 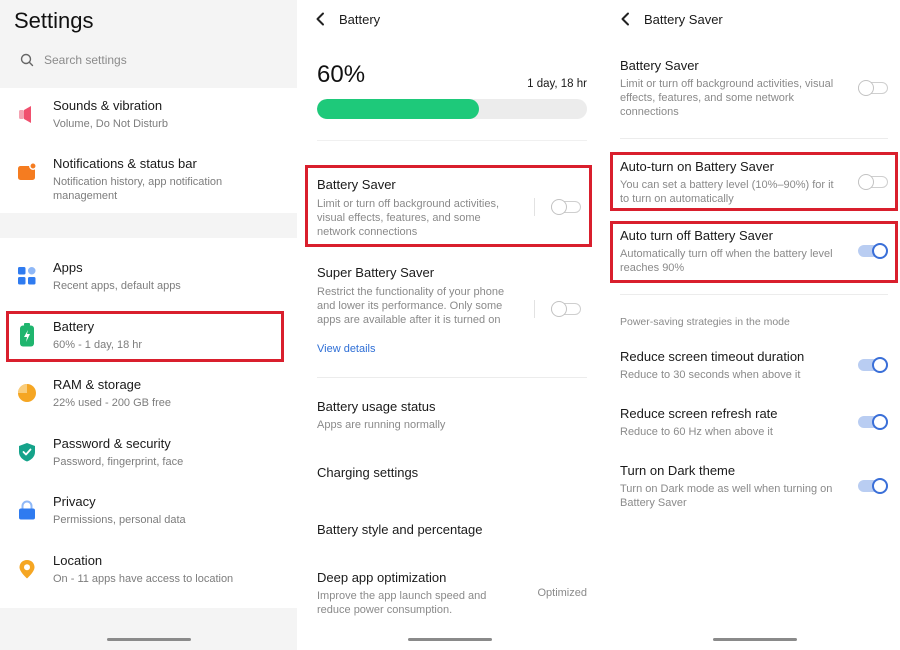 What do you see at coordinates (112, 443) in the screenshot?
I see `settings-item-title: Password & security` at bounding box center [112, 443].